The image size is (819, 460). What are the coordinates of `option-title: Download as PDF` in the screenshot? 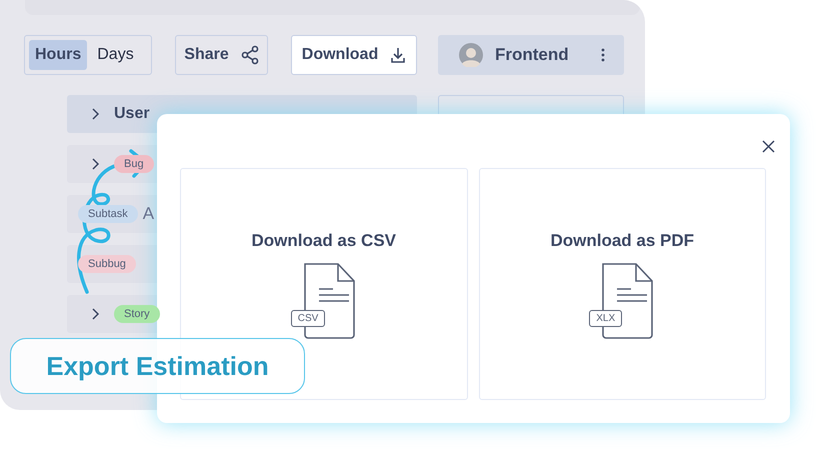 It's located at (622, 241).